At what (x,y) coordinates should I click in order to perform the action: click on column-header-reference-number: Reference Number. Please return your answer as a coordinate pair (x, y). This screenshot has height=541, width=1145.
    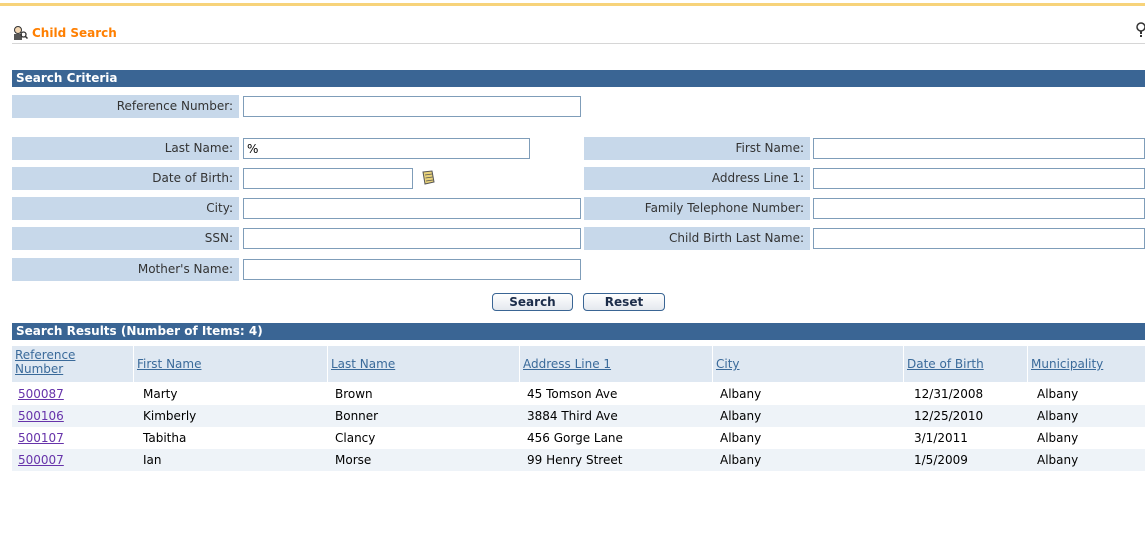
    Looking at the image, I should click on (73, 364).